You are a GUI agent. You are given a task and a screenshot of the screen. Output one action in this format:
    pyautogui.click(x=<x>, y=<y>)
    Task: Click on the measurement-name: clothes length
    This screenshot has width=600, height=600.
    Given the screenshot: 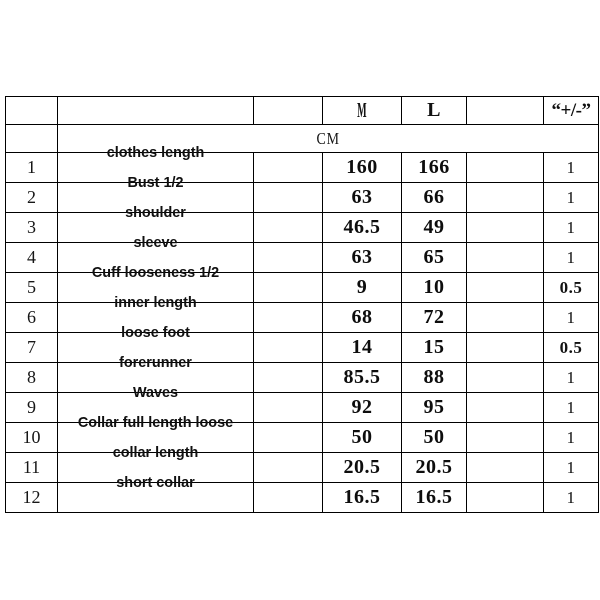 What is the action you would take?
    pyautogui.click(x=155, y=152)
    